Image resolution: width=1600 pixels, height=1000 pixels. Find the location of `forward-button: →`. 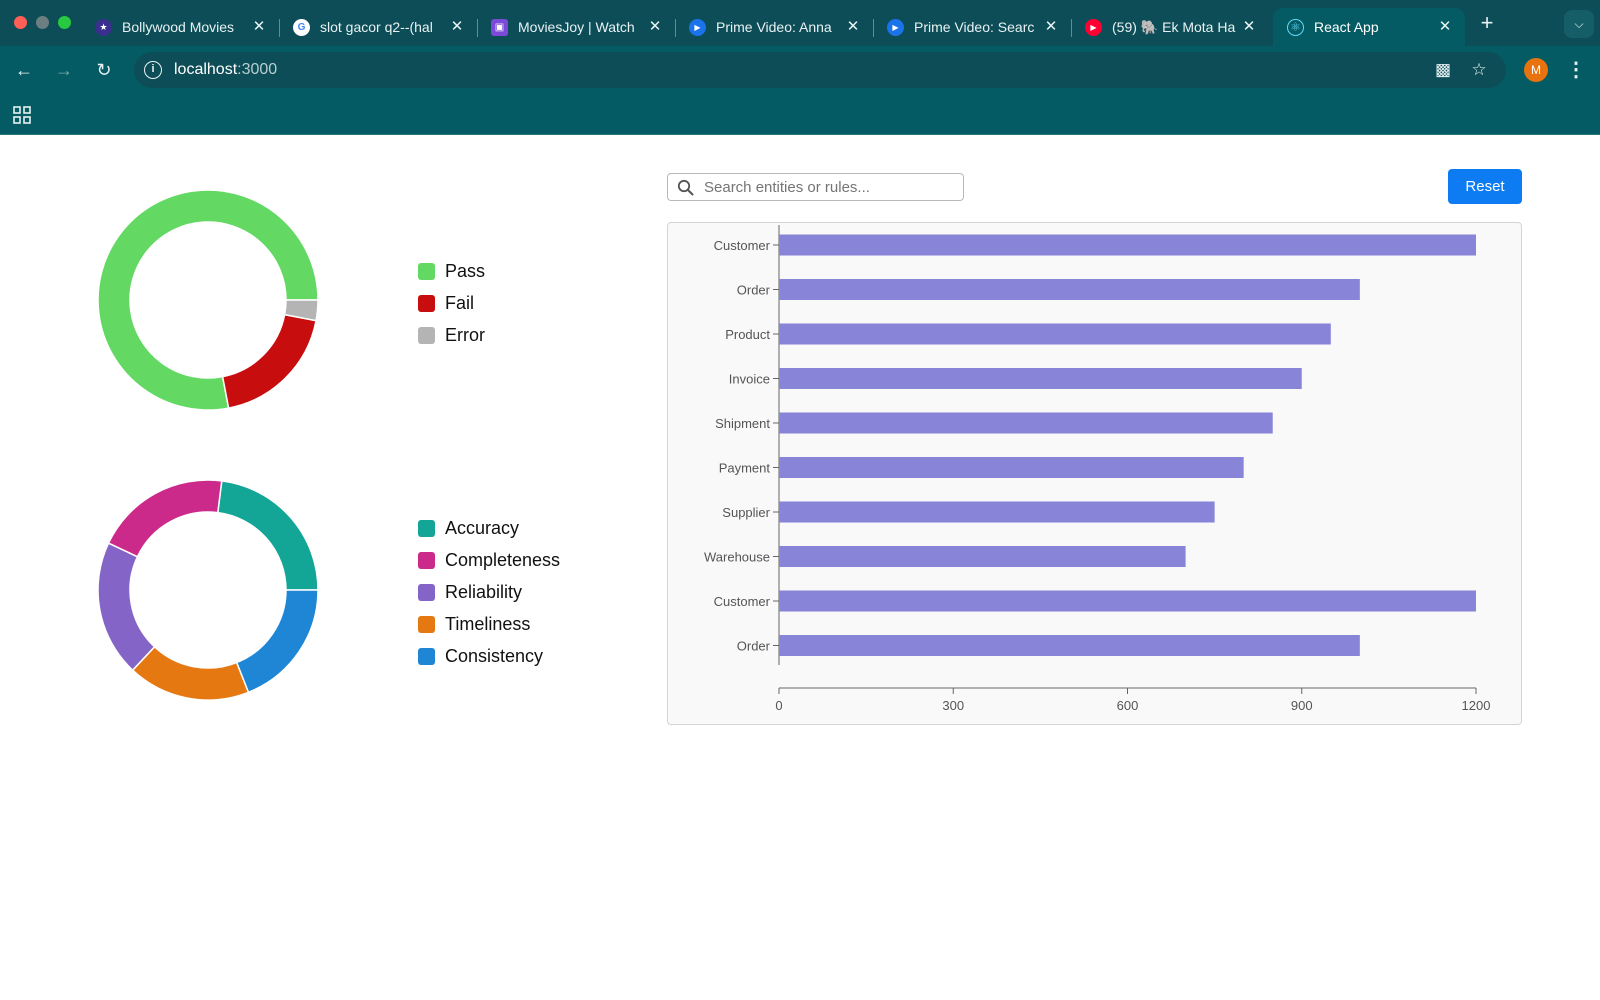

forward-button: → is located at coordinates (64, 70).